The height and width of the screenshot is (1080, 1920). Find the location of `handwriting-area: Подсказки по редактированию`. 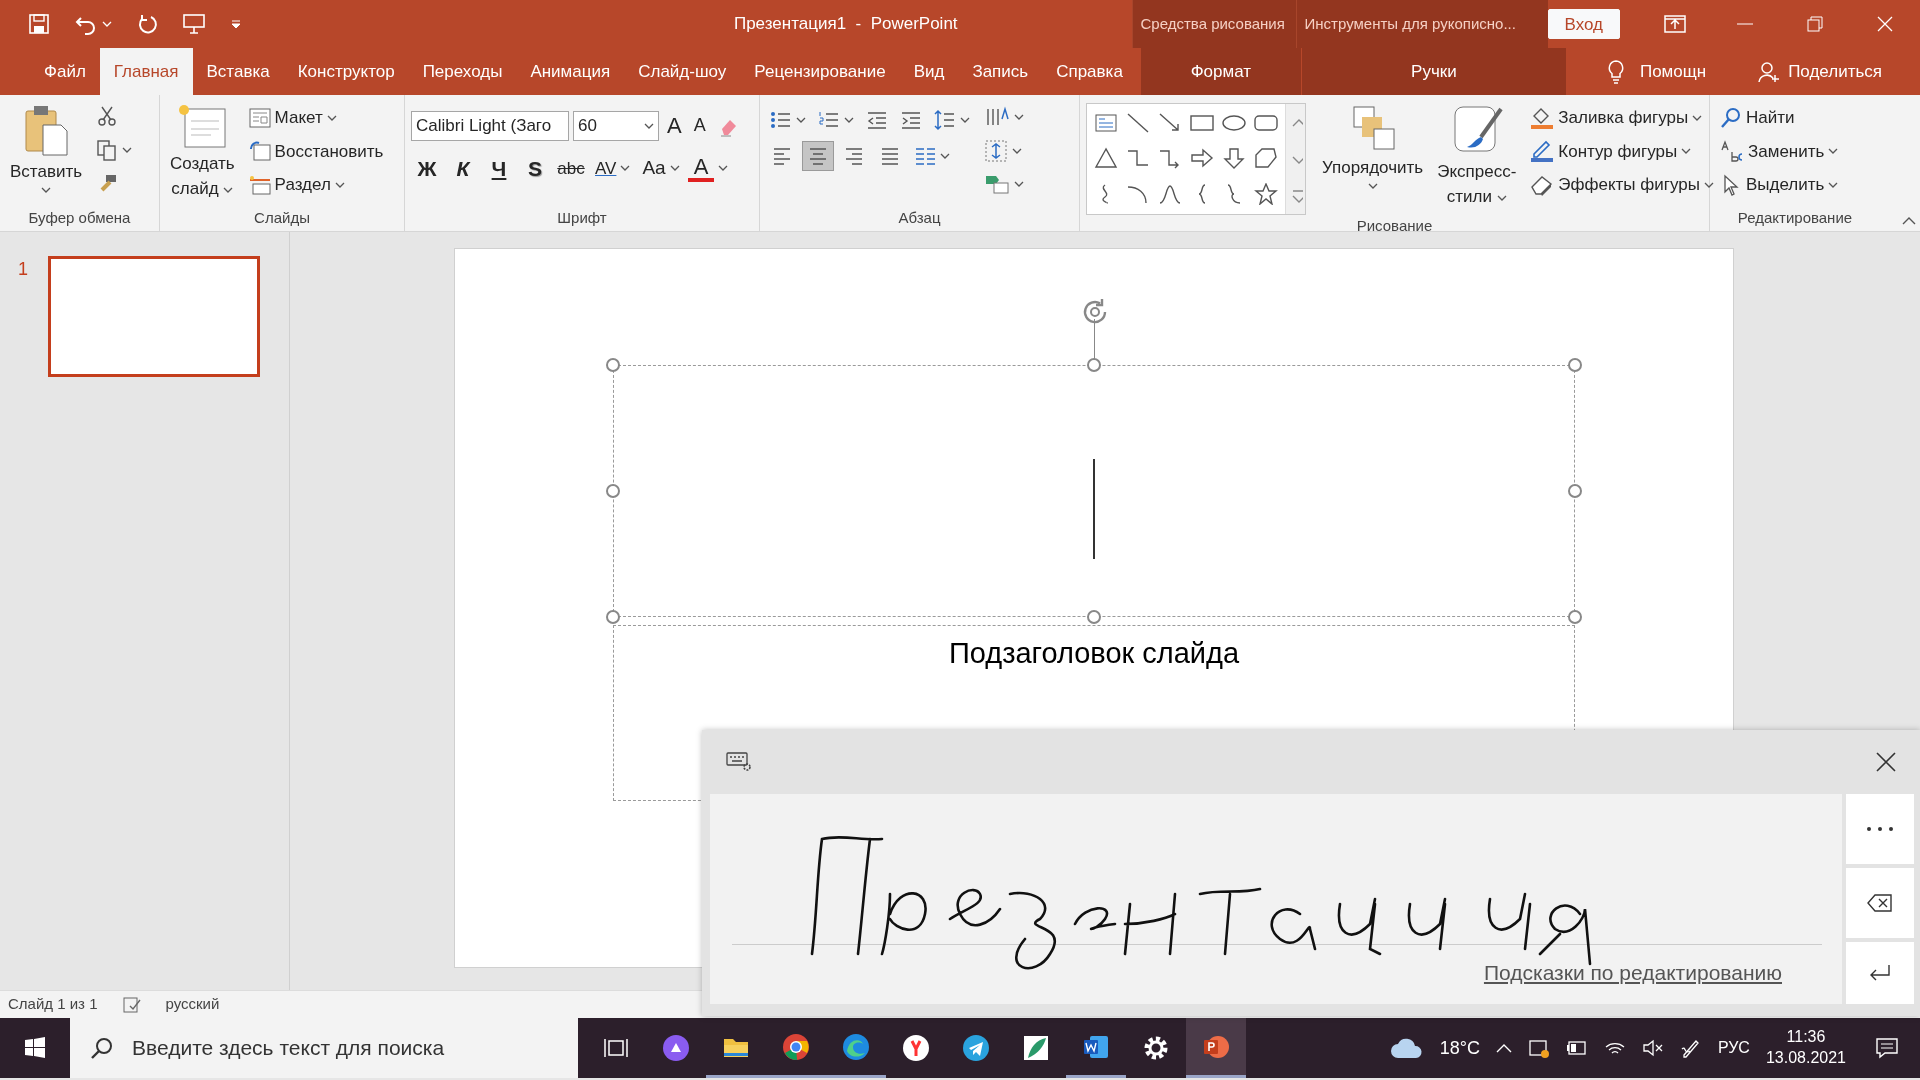

handwriting-area: Подсказки по редактированию is located at coordinates (1276, 899).